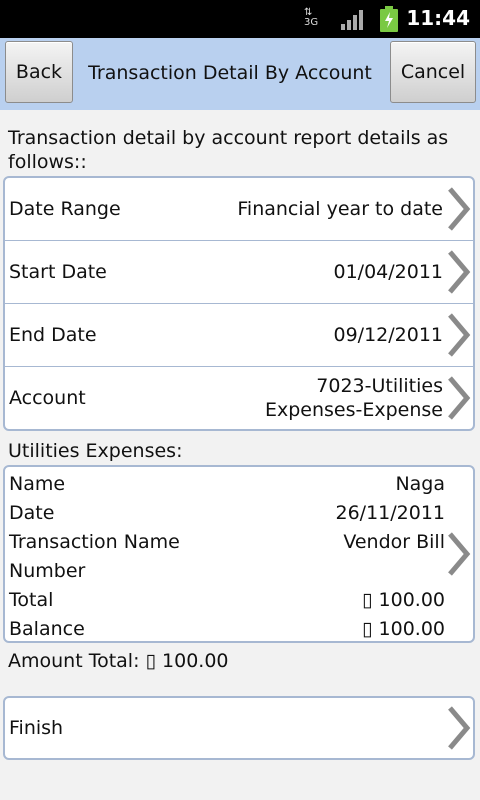 Image resolution: width=480 pixels, height=800 pixels. I want to click on finish-panel: Finish, so click(239, 728).